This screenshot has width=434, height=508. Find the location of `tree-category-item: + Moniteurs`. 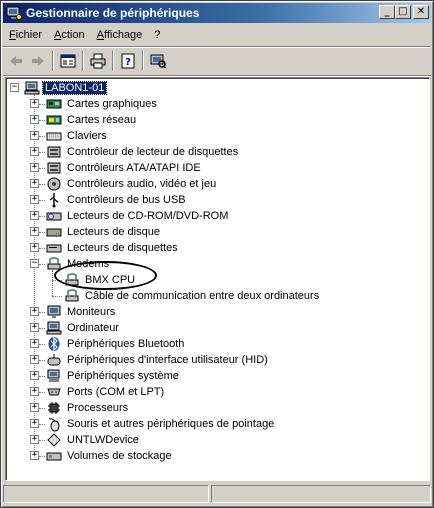

tree-category-item: + Moniteurs is located at coordinates (73, 312).